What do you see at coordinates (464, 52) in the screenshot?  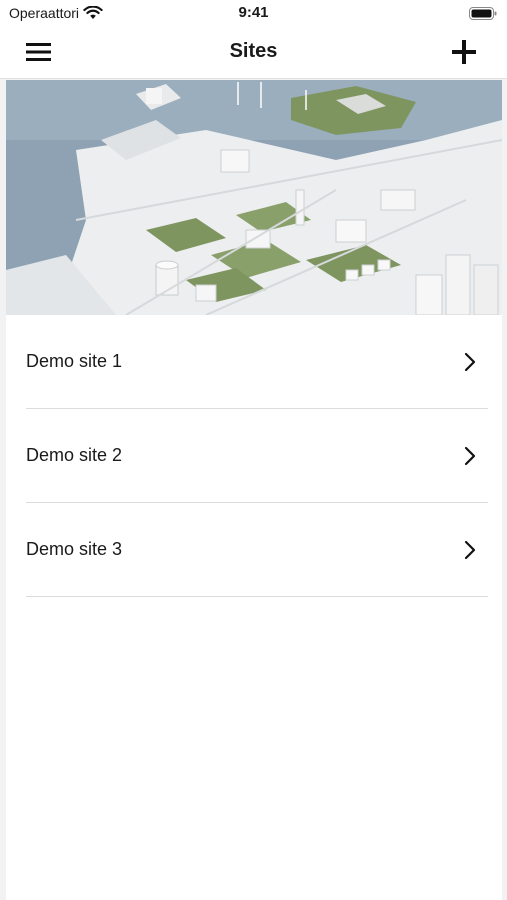 I see `plus-icon` at bounding box center [464, 52].